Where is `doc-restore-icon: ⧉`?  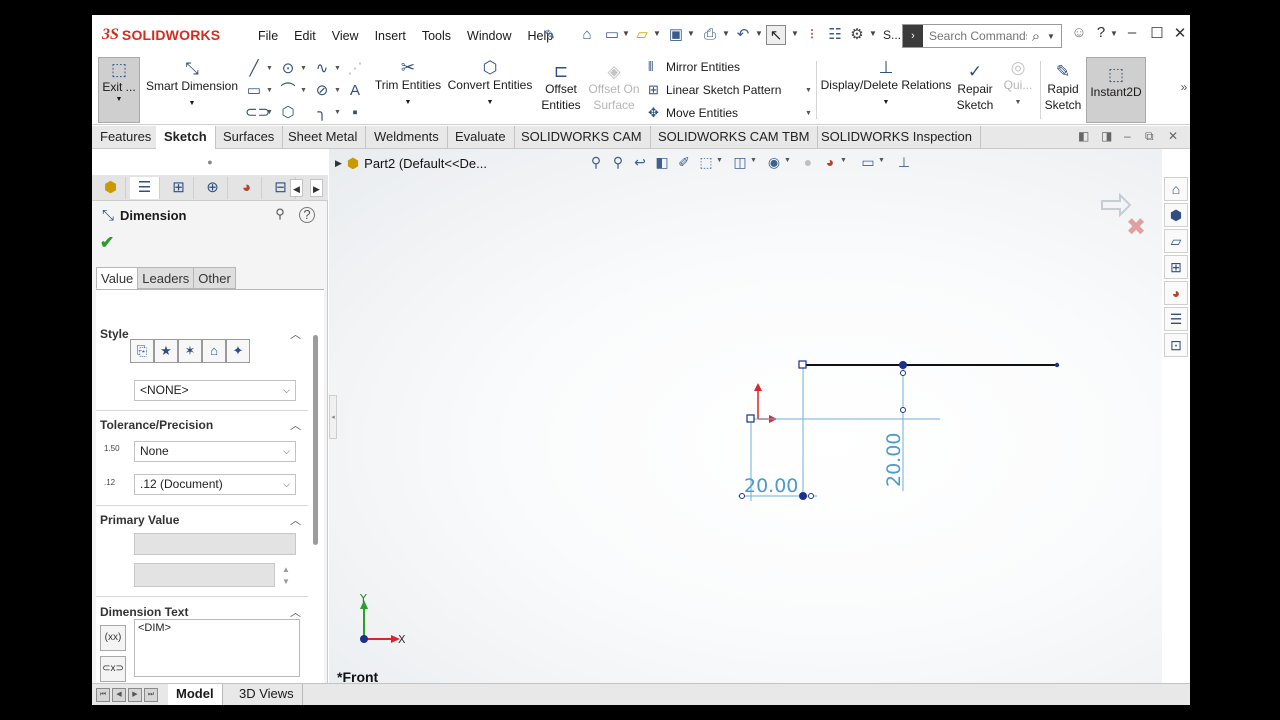
doc-restore-icon: ⧉ is located at coordinates (1149, 136).